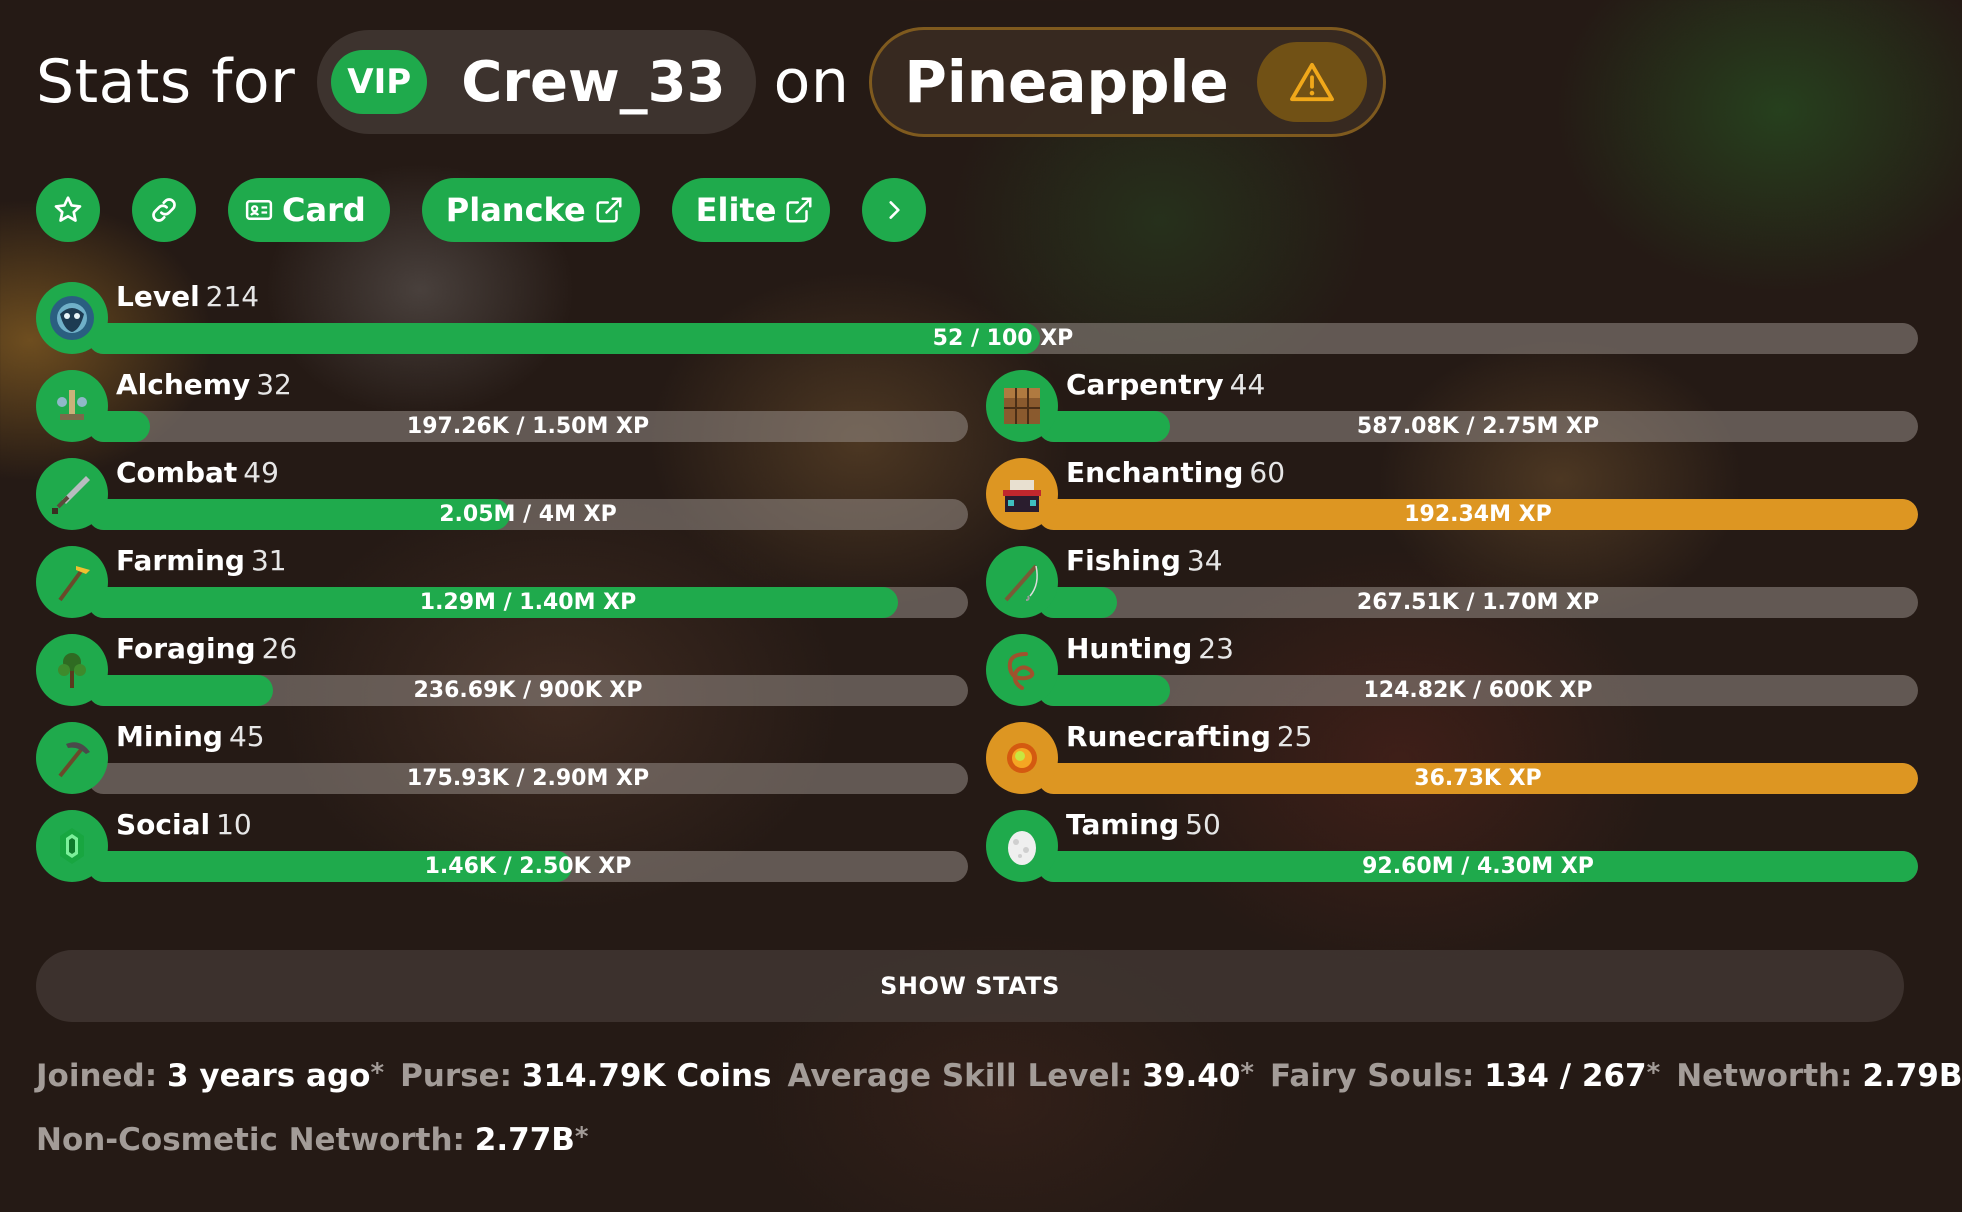 The height and width of the screenshot is (1212, 1962). What do you see at coordinates (1452, 405) in the screenshot?
I see `skill-carpentry: Carpentry 44 587.08K / 2.75M XP` at bounding box center [1452, 405].